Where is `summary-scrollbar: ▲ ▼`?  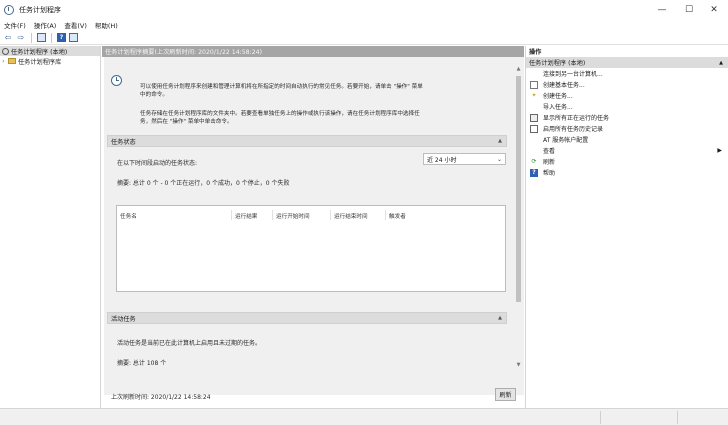
summary-scrollbar: ▲ ▼ is located at coordinates (518, 222).